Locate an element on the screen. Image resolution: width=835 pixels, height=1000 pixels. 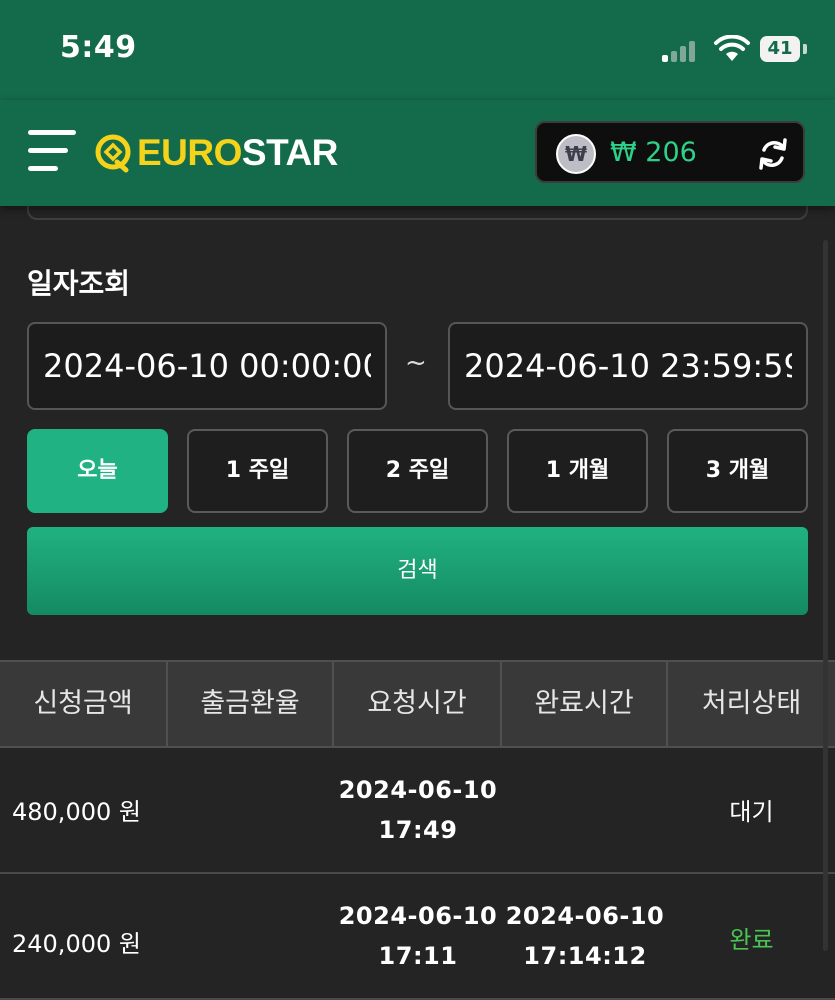
logo-mark-icon is located at coordinates (113, 153).